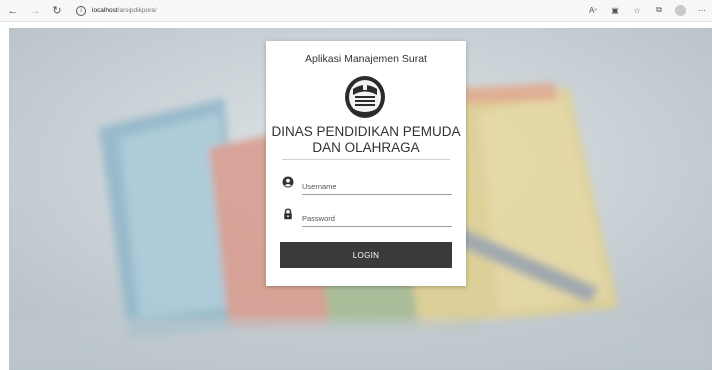 The image size is (712, 370). I want to click on username-field-group, so click(367, 186).